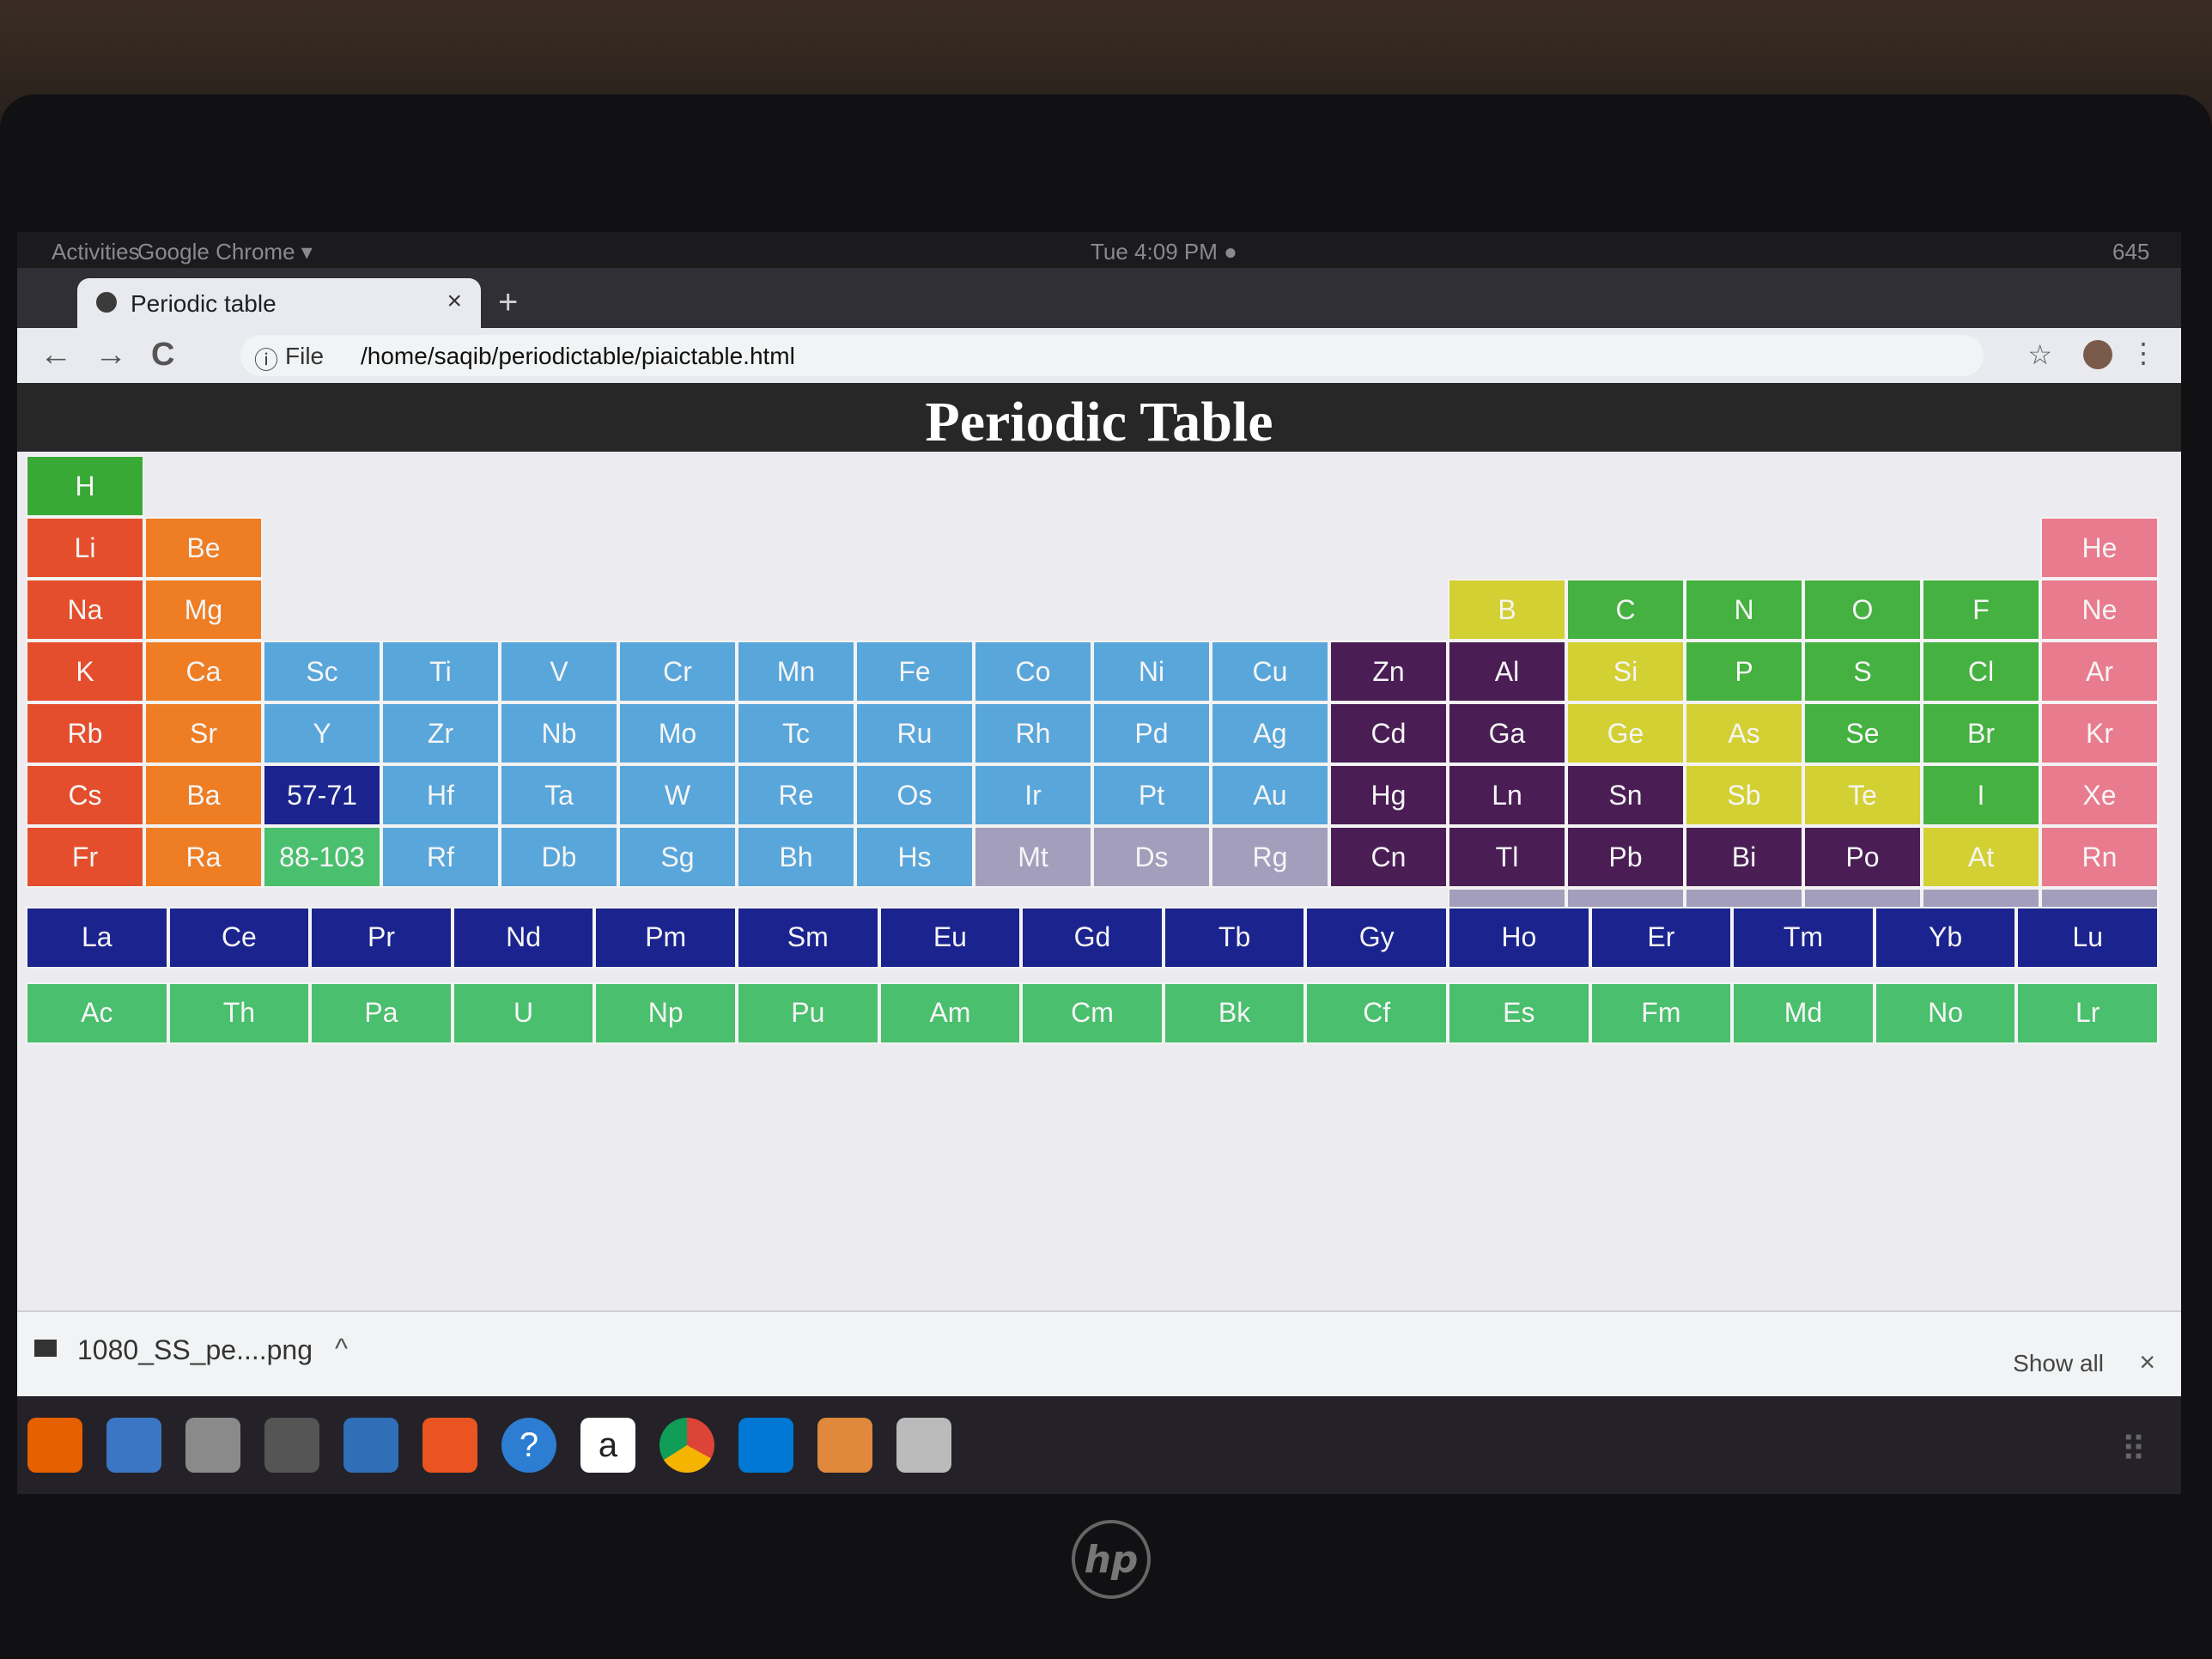 Image resolution: width=2212 pixels, height=1659 pixels. I want to click on lanthanide-er: Er, so click(1661, 937).